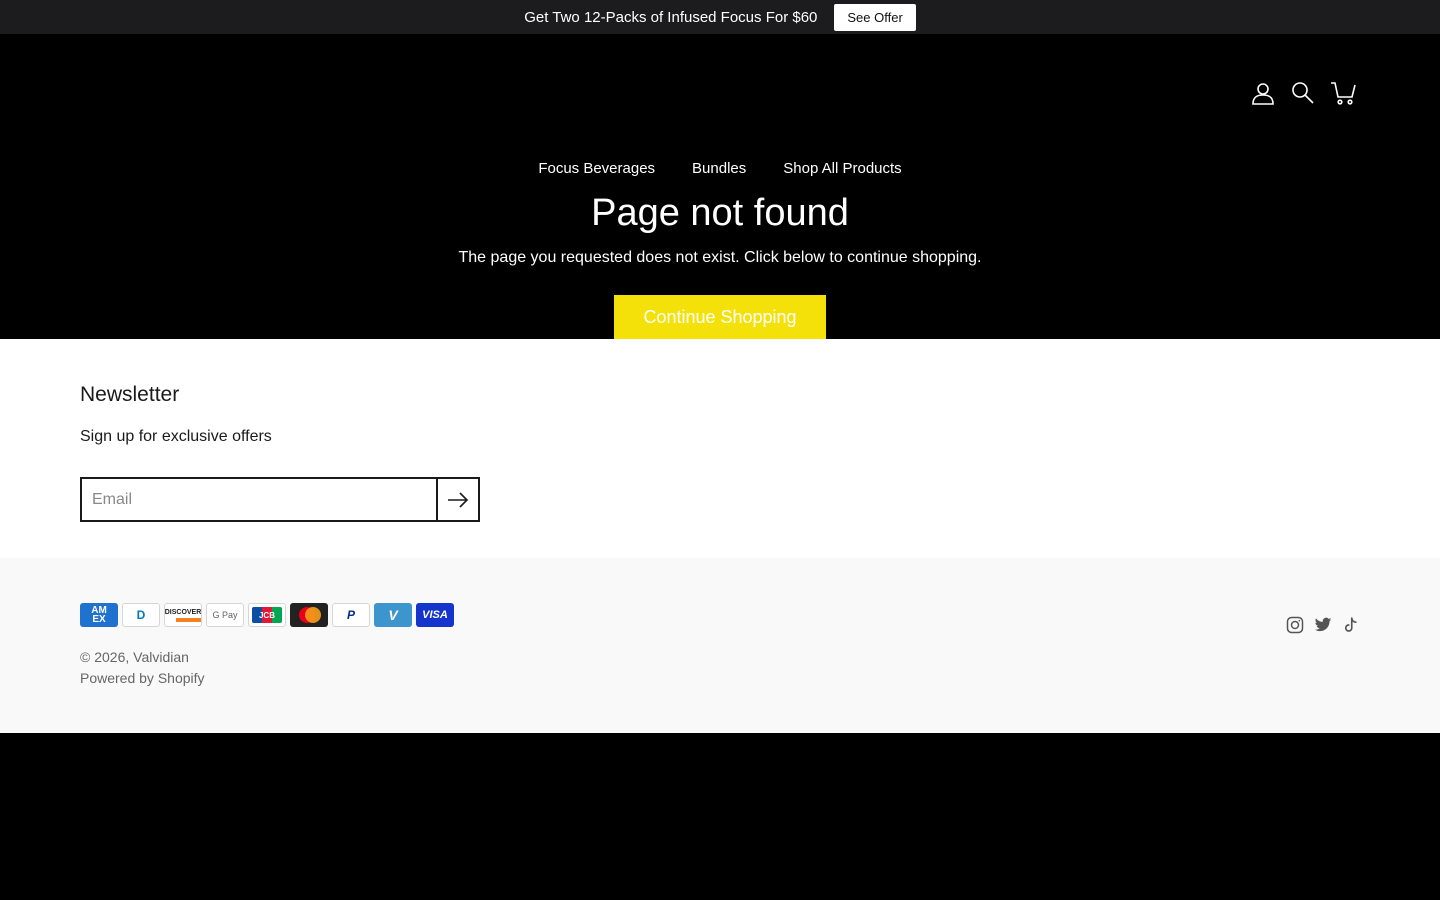 This screenshot has height=900, width=1440. Describe the element at coordinates (842, 168) in the screenshot. I see `nav-item-shop-all-products: Shop All Products` at that location.